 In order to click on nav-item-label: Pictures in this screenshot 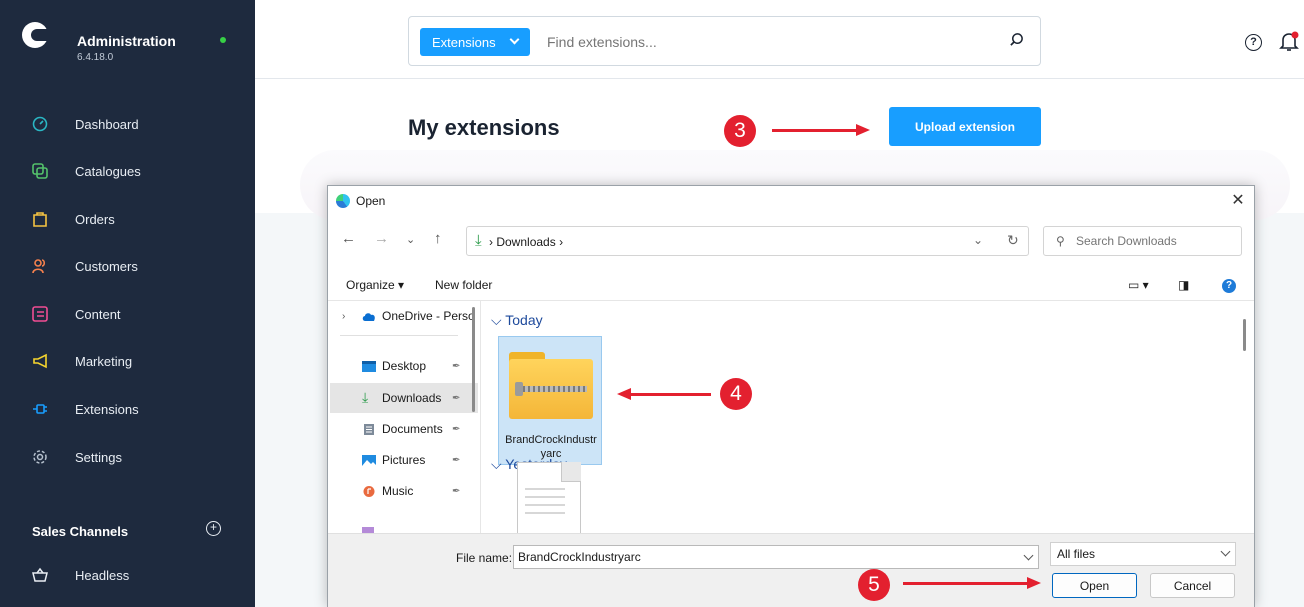, I will do `click(404, 460)`.